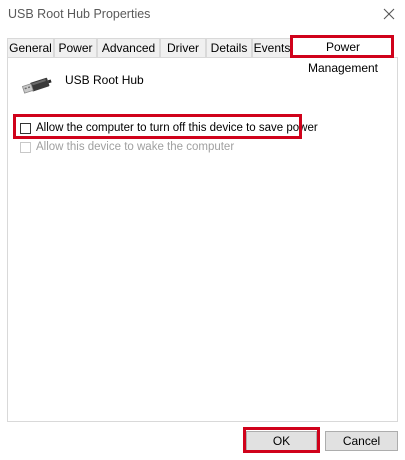  I want to click on allow-wake-checkbox, so click(25, 147).